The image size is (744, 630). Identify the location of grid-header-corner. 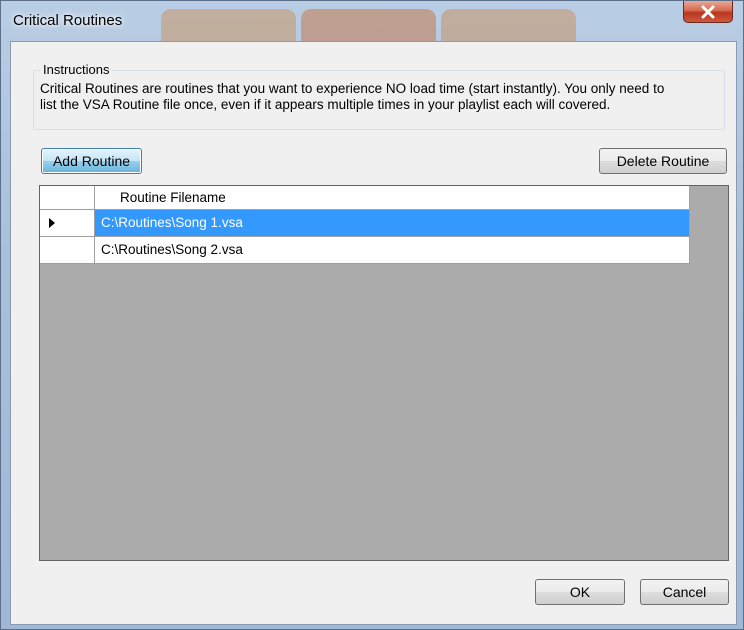
(67, 198).